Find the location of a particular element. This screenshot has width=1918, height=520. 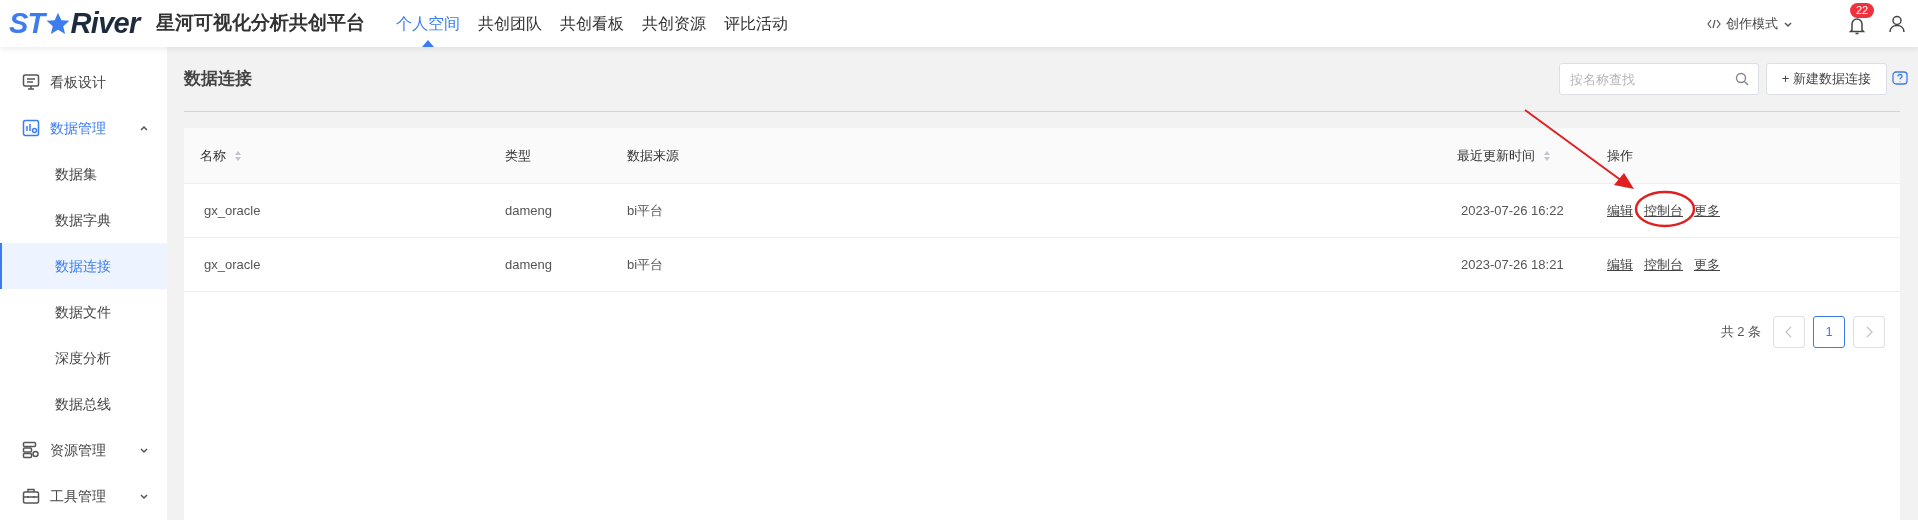

logo-text: River is located at coordinates (105, 23).